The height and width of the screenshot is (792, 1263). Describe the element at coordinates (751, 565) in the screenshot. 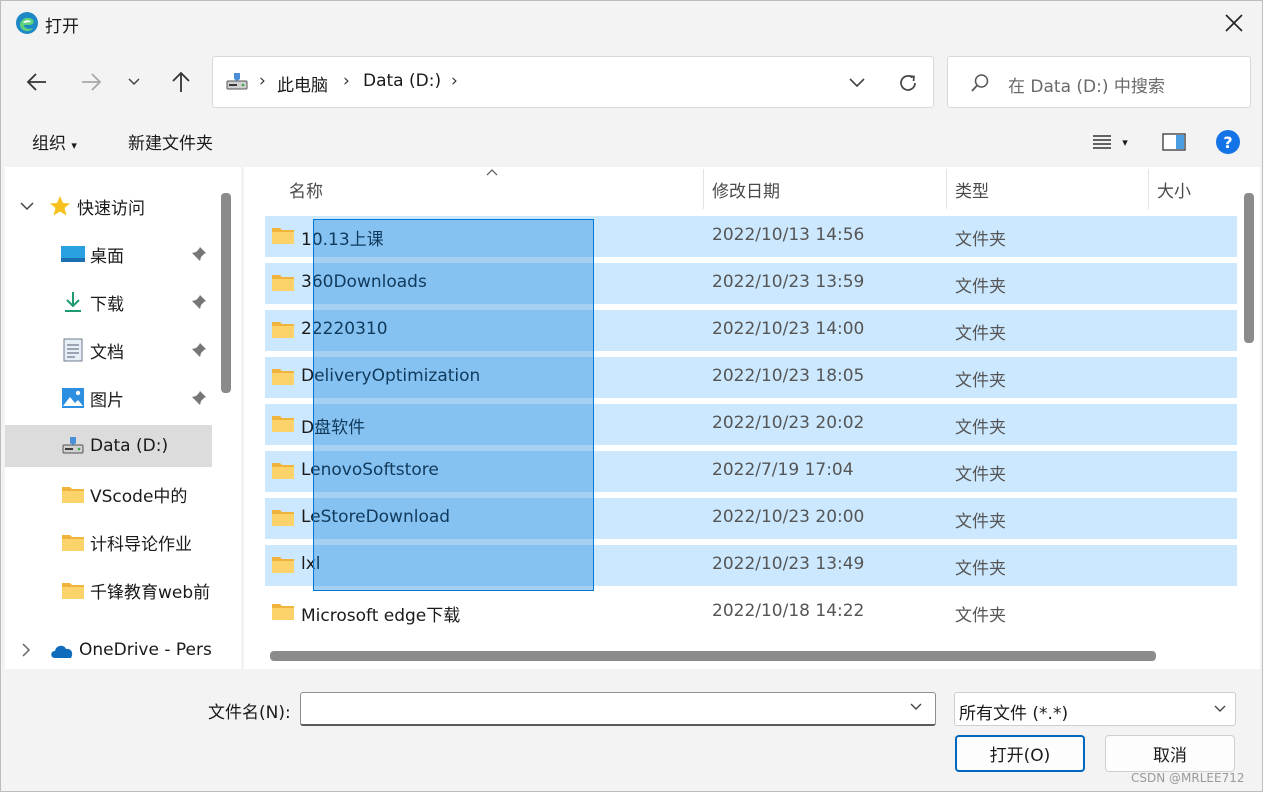

I see `file-row: lxl 2022/10/23 13:49 文件夹` at that location.